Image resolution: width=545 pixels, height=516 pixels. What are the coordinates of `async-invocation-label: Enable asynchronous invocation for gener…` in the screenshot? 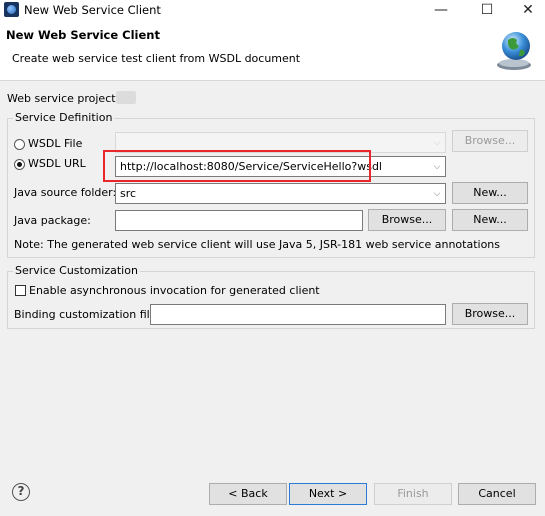 It's located at (174, 290).